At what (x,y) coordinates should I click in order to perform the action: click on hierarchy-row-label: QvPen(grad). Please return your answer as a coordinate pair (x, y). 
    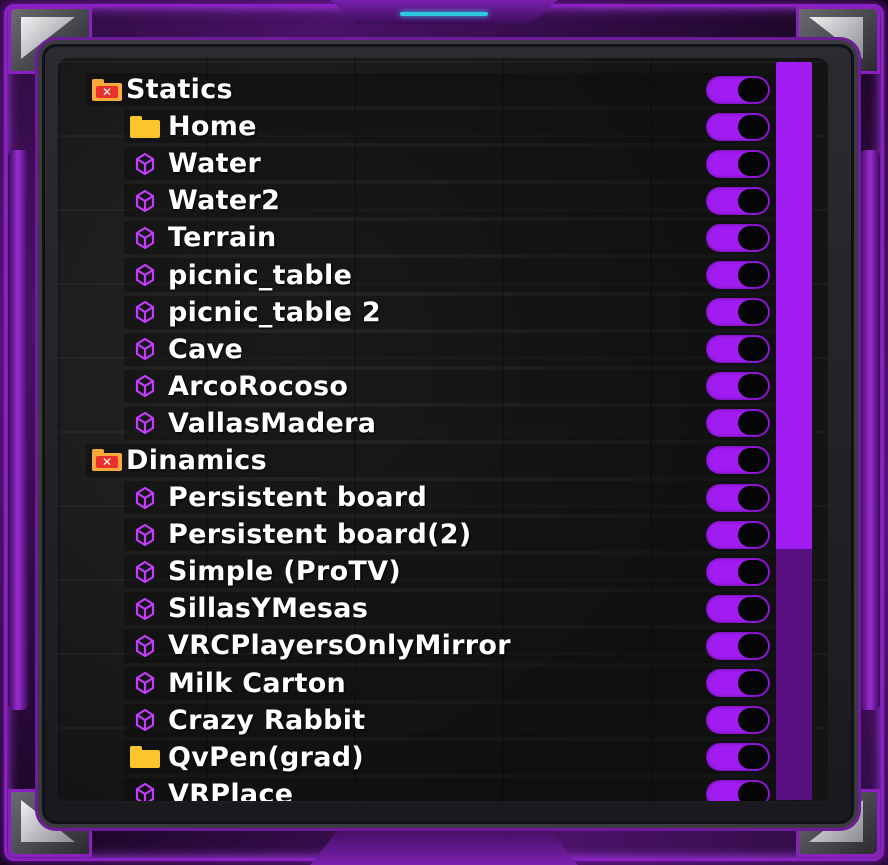
    Looking at the image, I should click on (266, 757).